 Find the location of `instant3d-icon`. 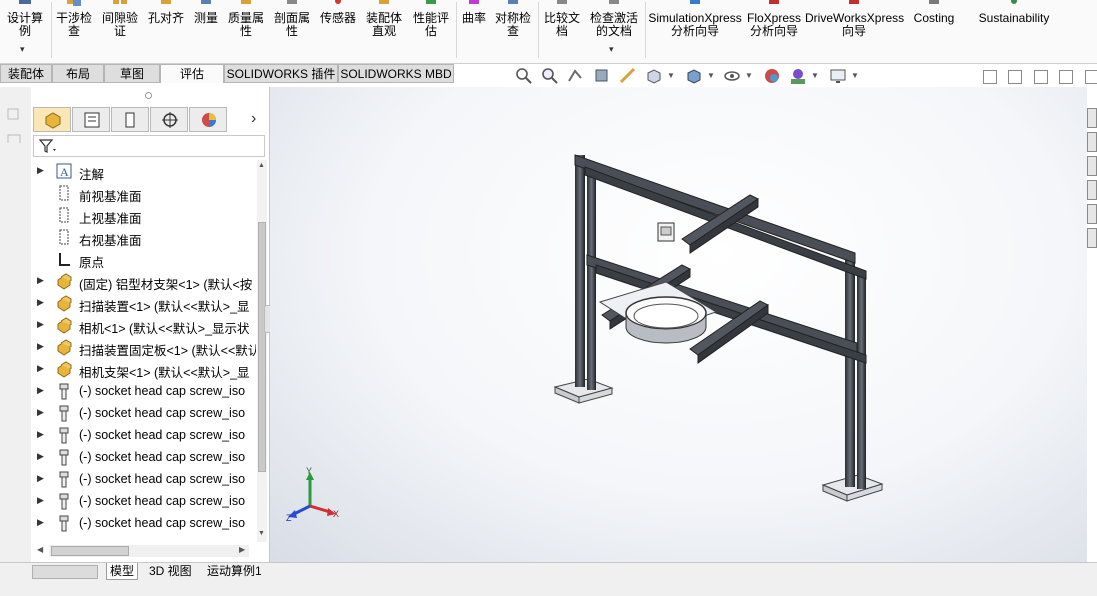

instant3d-icon is located at coordinates (15, 113).